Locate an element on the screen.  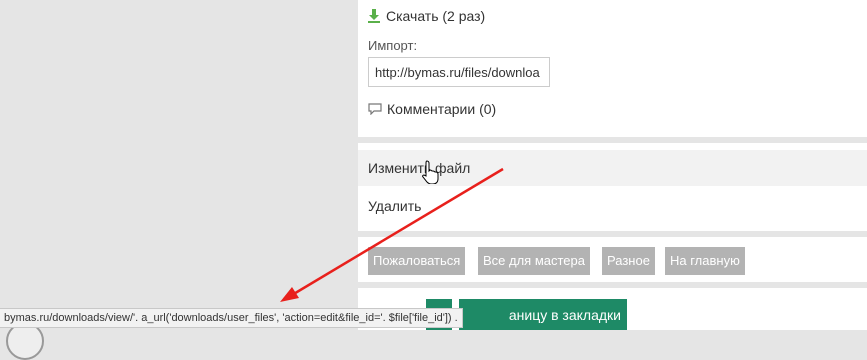
comments-label: Комментарии (0) is located at coordinates (442, 109).